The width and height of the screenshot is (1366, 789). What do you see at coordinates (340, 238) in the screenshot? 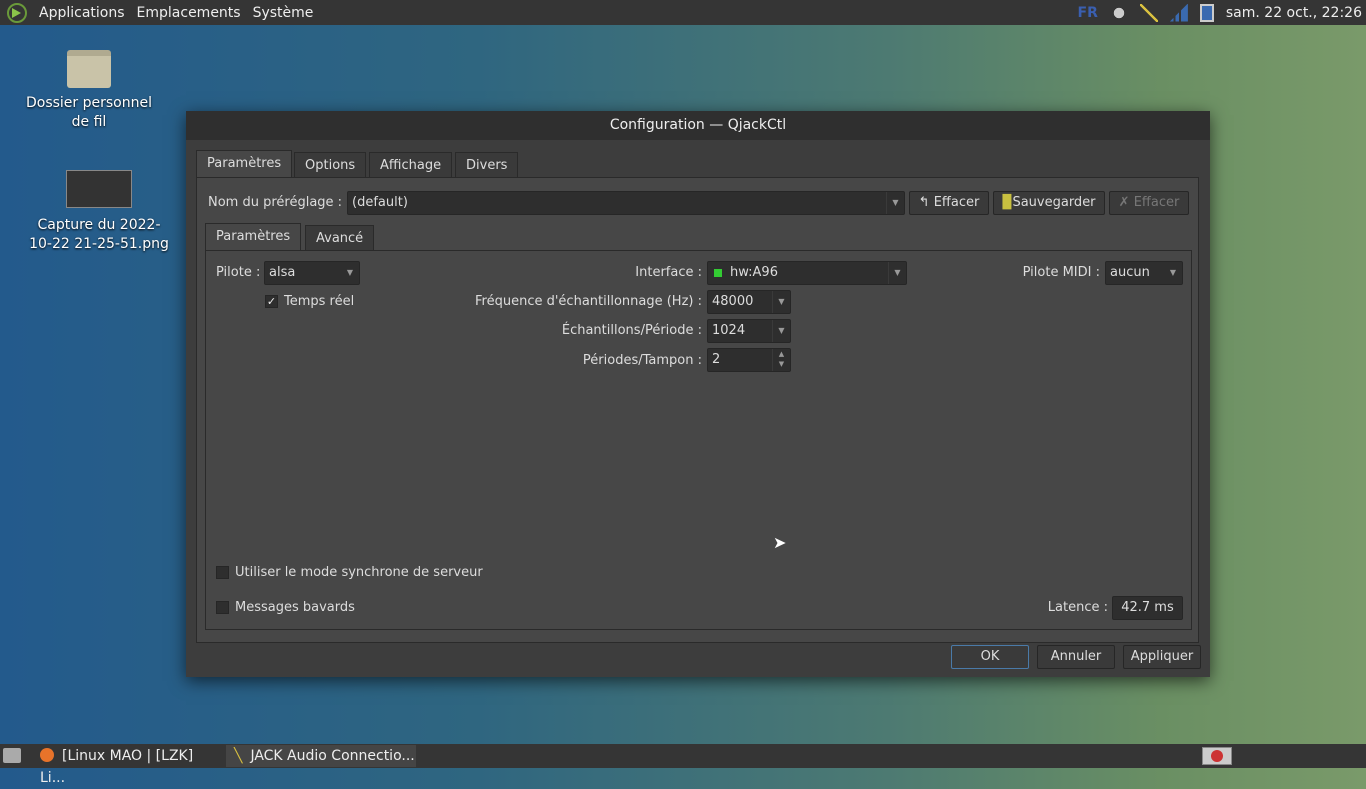
I see `subtab-avance: Avancé` at bounding box center [340, 238].